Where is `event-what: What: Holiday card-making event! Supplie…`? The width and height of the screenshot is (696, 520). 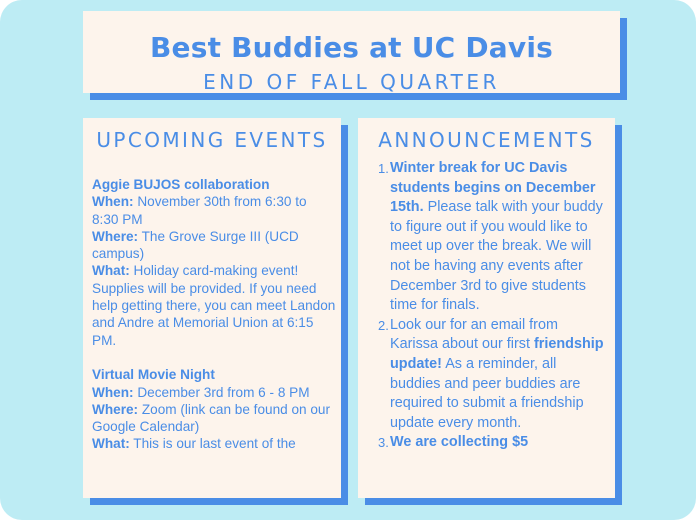
event-what: What: Holiday card-making event! Supplie… is located at coordinates (214, 305).